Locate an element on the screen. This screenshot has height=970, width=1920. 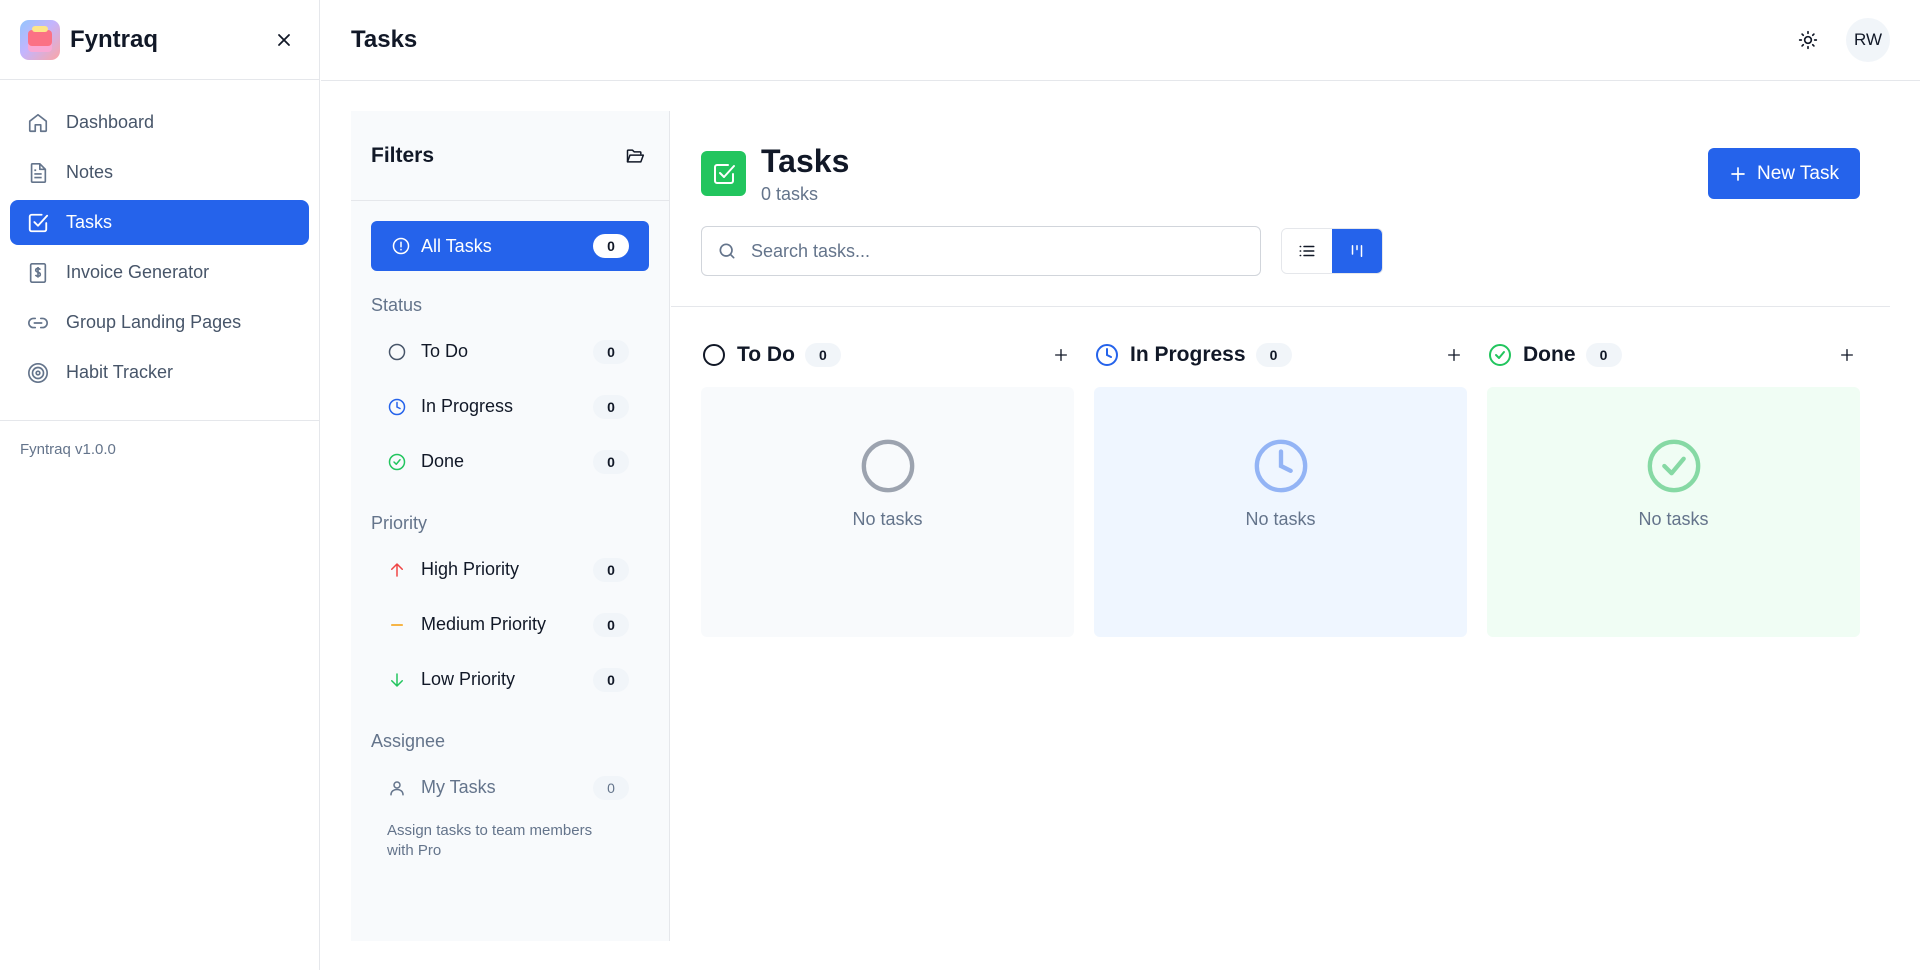
filter-label: My Tasks is located at coordinates (458, 787).